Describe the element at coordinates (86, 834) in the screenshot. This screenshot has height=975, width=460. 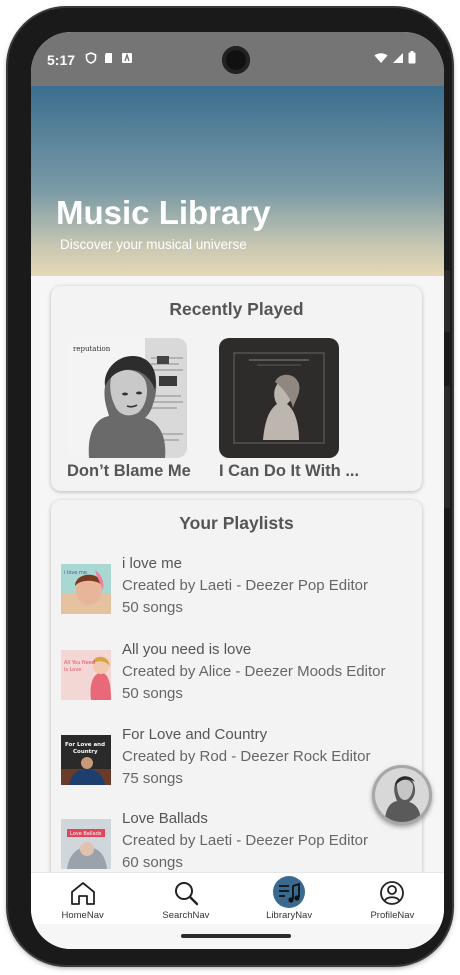
I see `svg-text: Love Ballads` at that location.